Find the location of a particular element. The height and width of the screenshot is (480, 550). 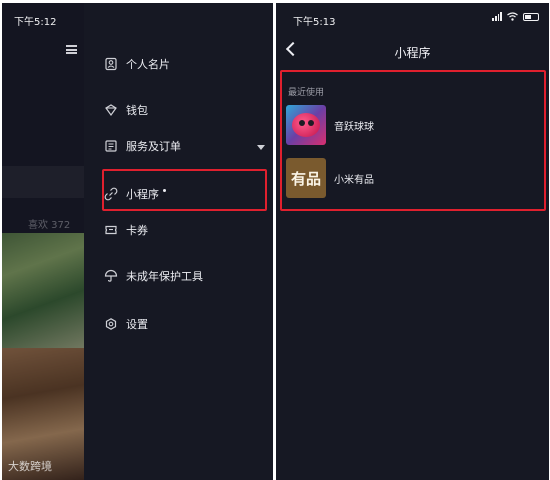

music-ball-app-icon is located at coordinates (306, 125).